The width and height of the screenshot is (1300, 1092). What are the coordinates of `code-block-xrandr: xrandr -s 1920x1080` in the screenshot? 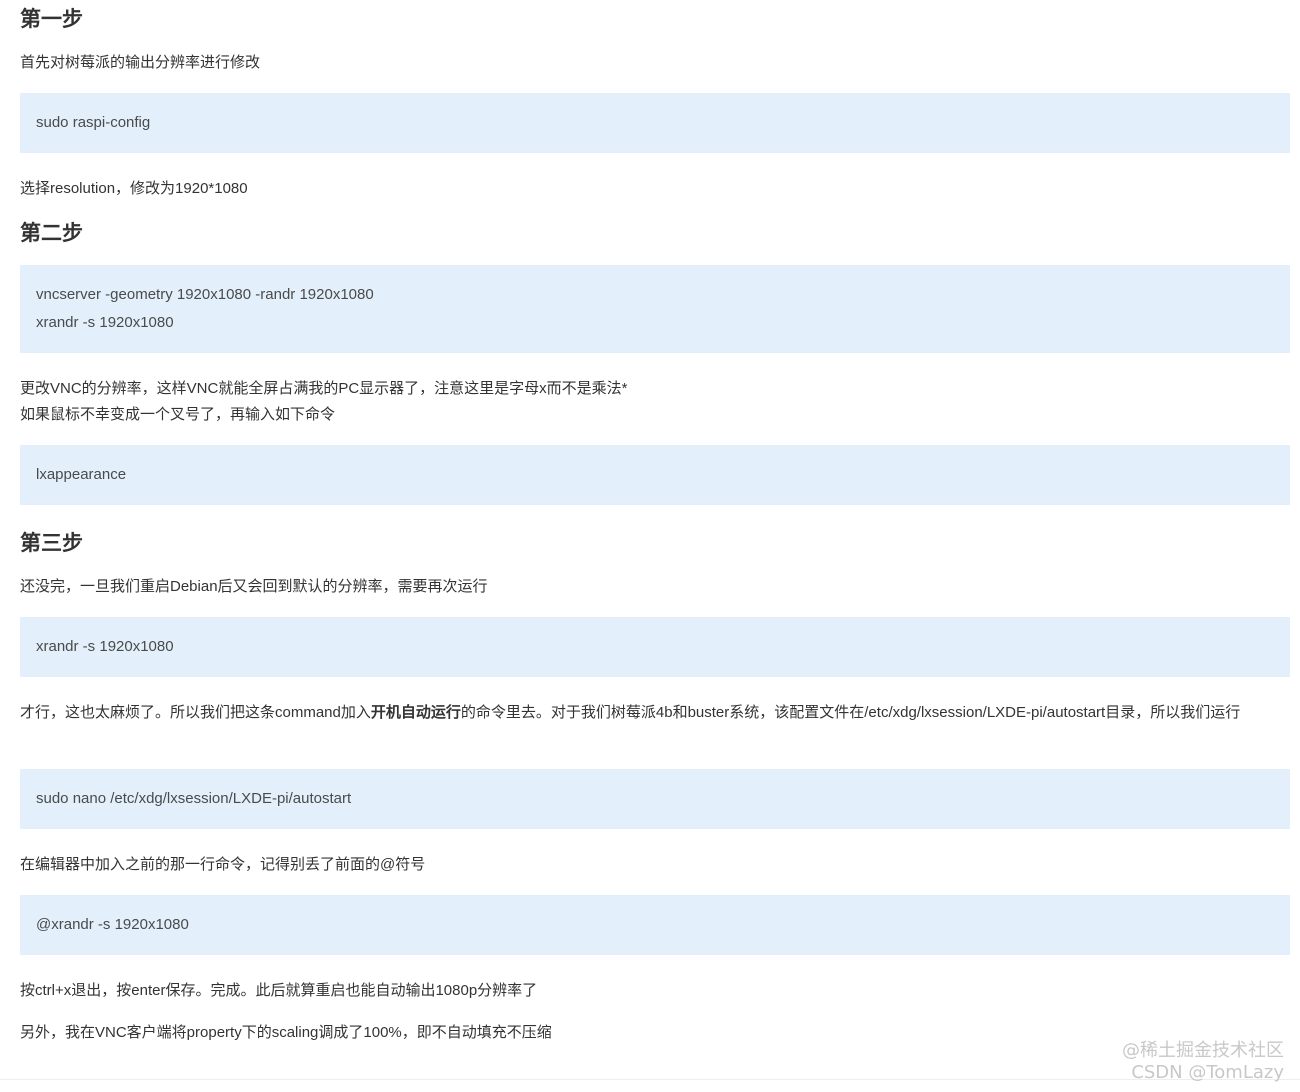 It's located at (655, 647).